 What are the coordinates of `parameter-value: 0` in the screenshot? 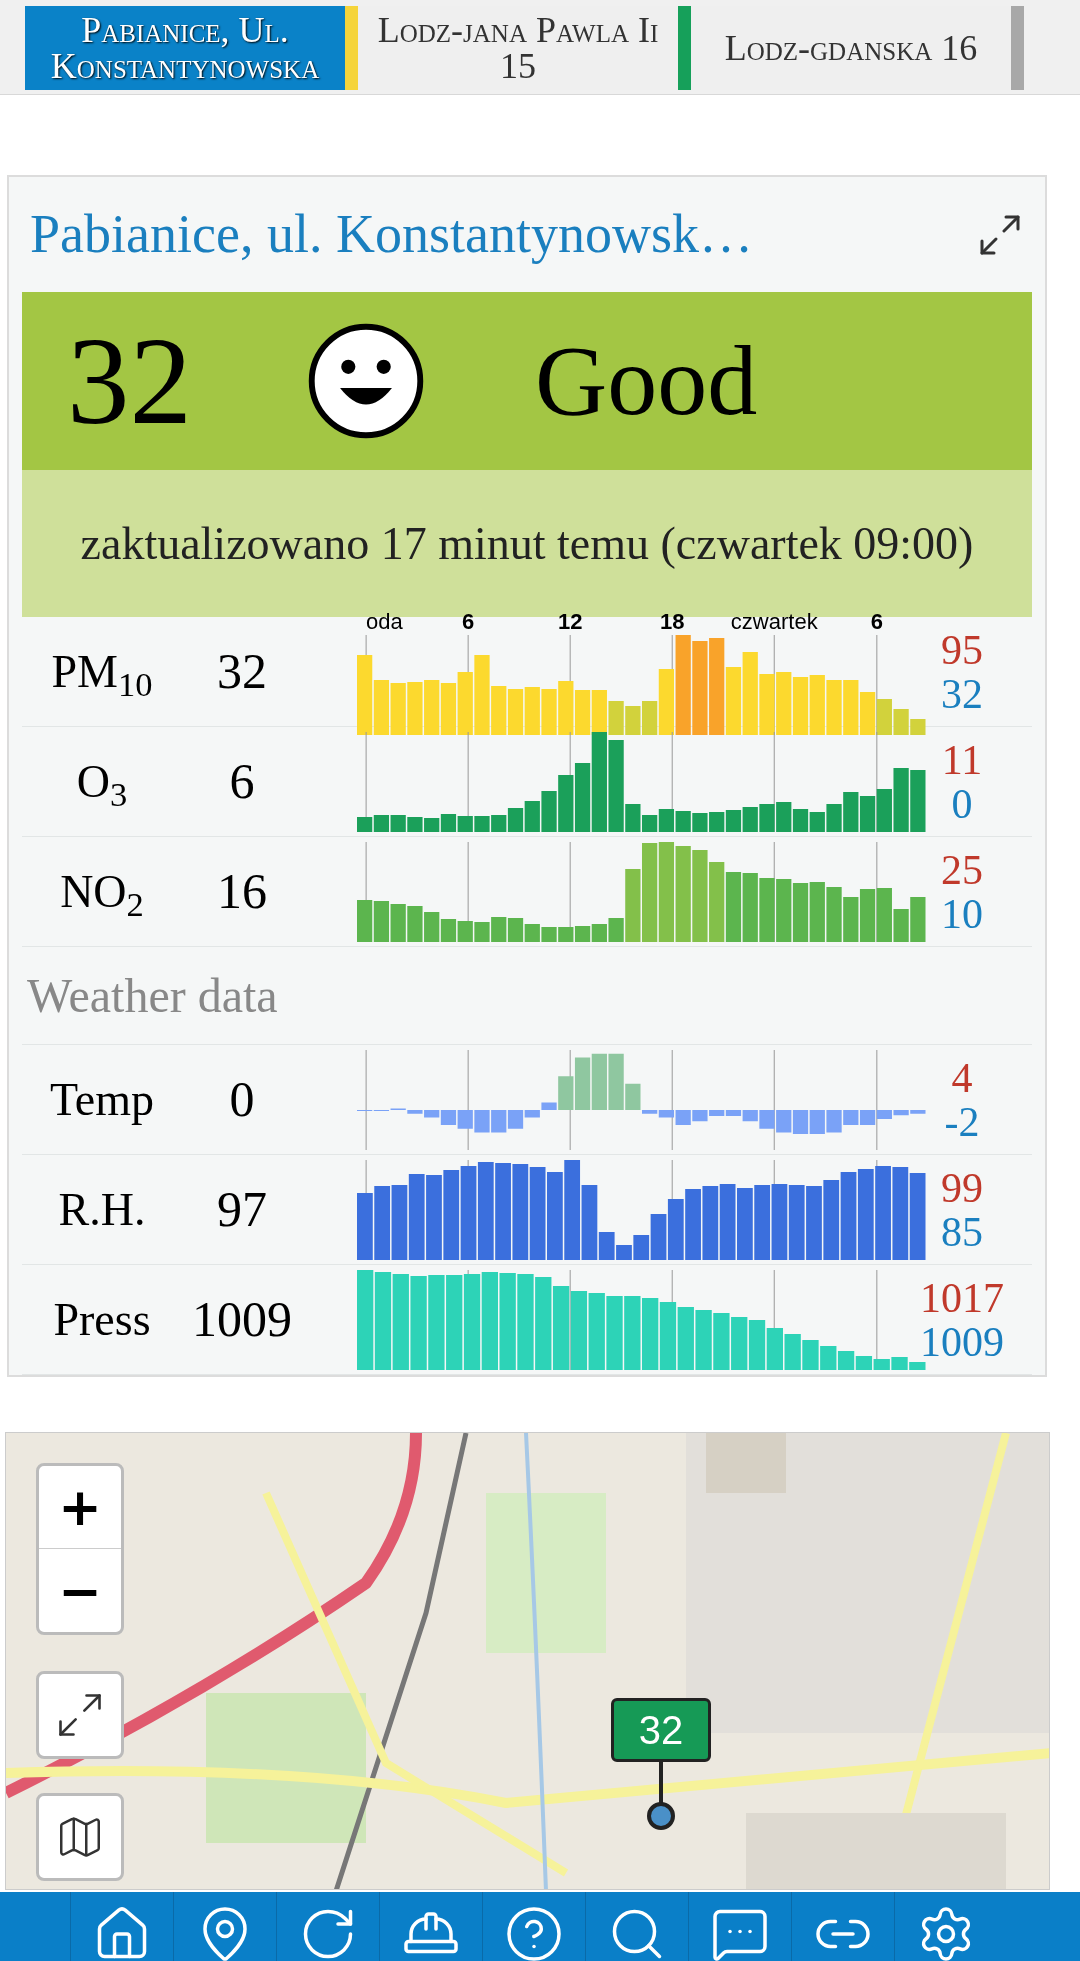 It's located at (242, 1099).